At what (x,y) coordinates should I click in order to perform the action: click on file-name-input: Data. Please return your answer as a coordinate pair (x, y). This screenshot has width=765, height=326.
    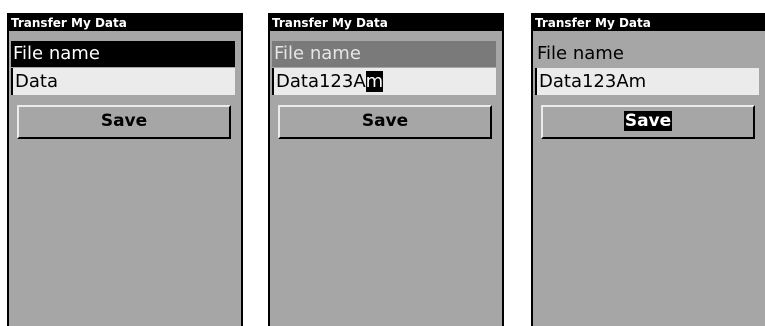
    Looking at the image, I should click on (123, 81).